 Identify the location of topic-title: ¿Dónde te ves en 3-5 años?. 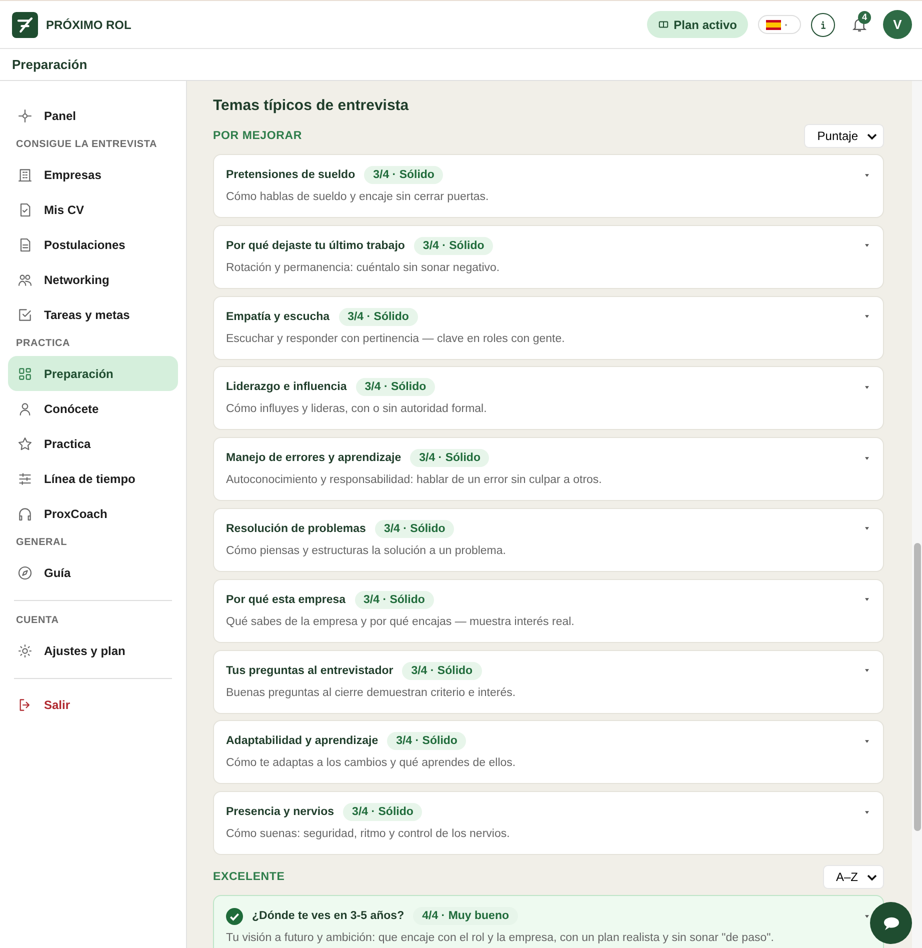
(328, 916).